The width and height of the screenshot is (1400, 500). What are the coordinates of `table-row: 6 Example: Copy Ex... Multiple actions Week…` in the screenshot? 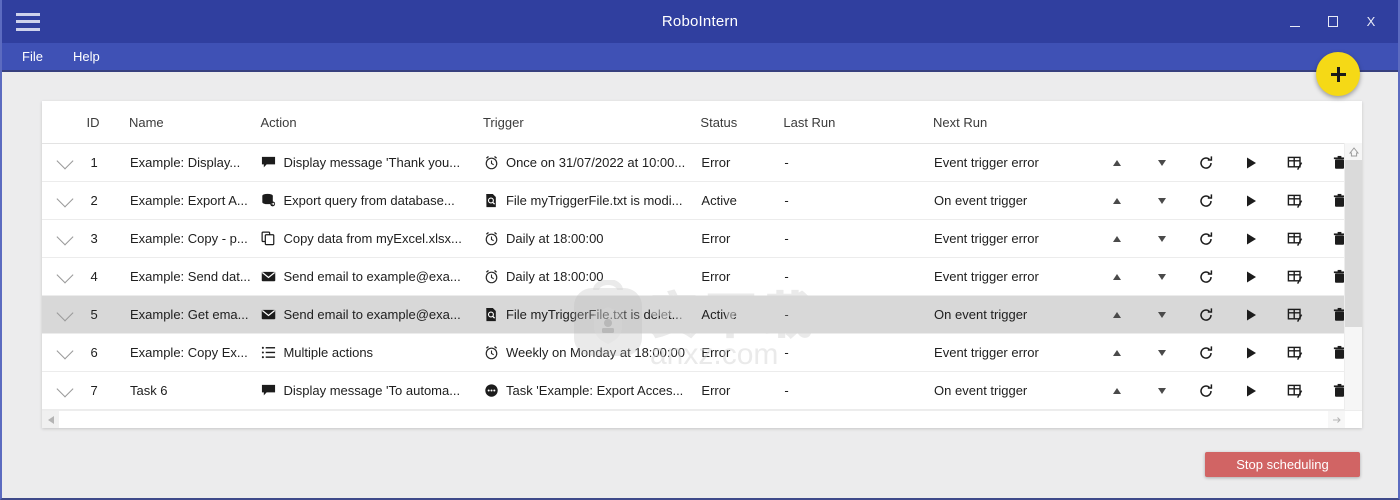 It's located at (702, 352).